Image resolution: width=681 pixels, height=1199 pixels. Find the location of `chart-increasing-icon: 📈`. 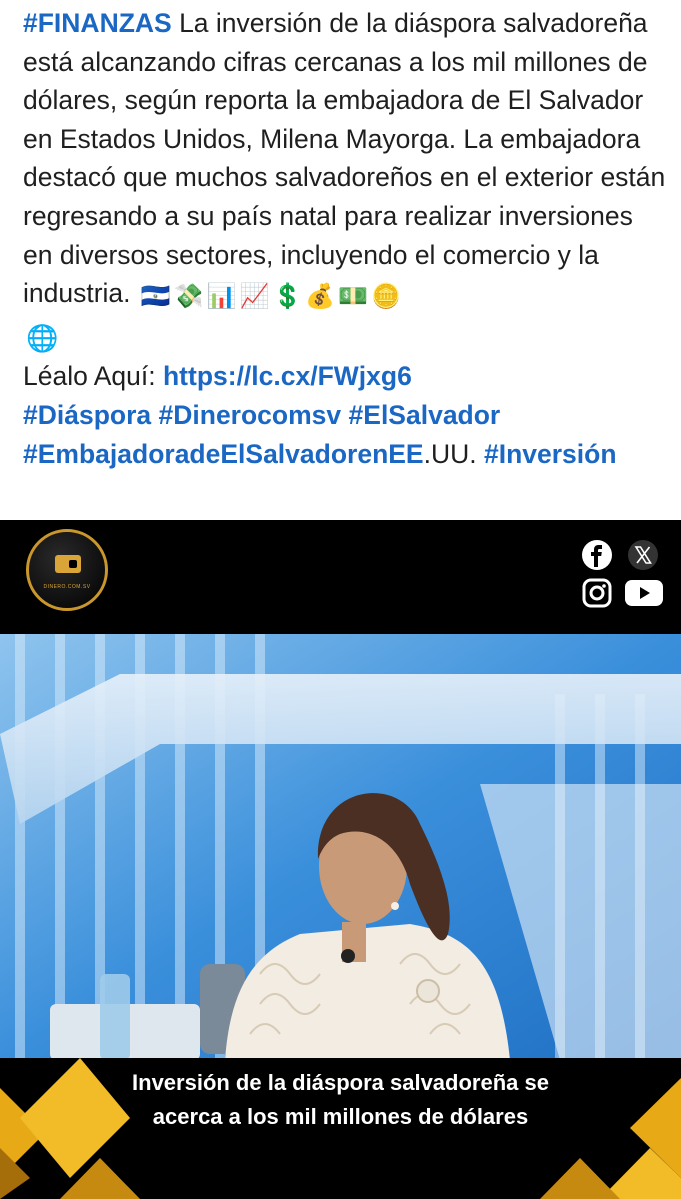

chart-increasing-icon: 📈 is located at coordinates (254, 297).